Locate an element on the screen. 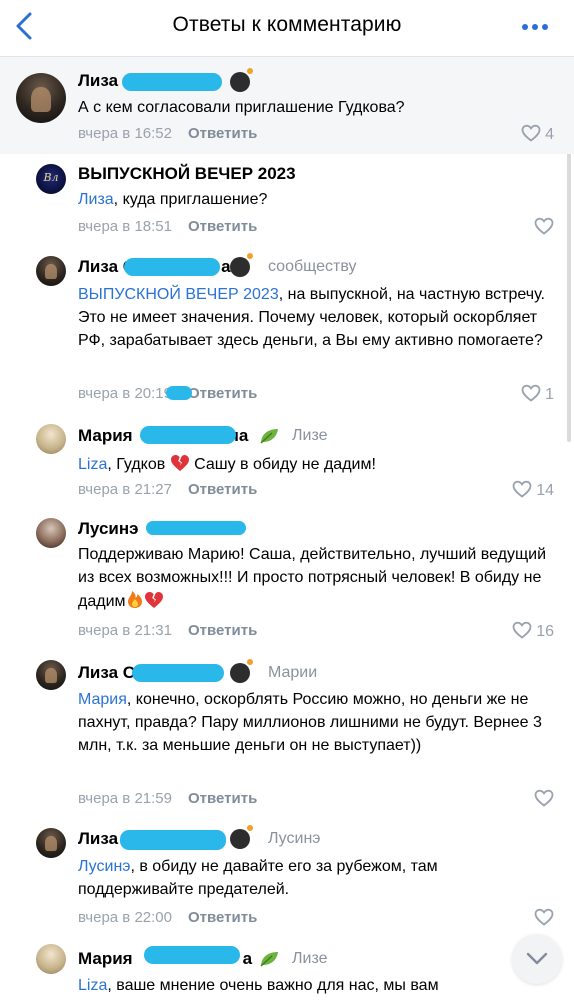  like-button: 1 is located at coordinates (537, 394).